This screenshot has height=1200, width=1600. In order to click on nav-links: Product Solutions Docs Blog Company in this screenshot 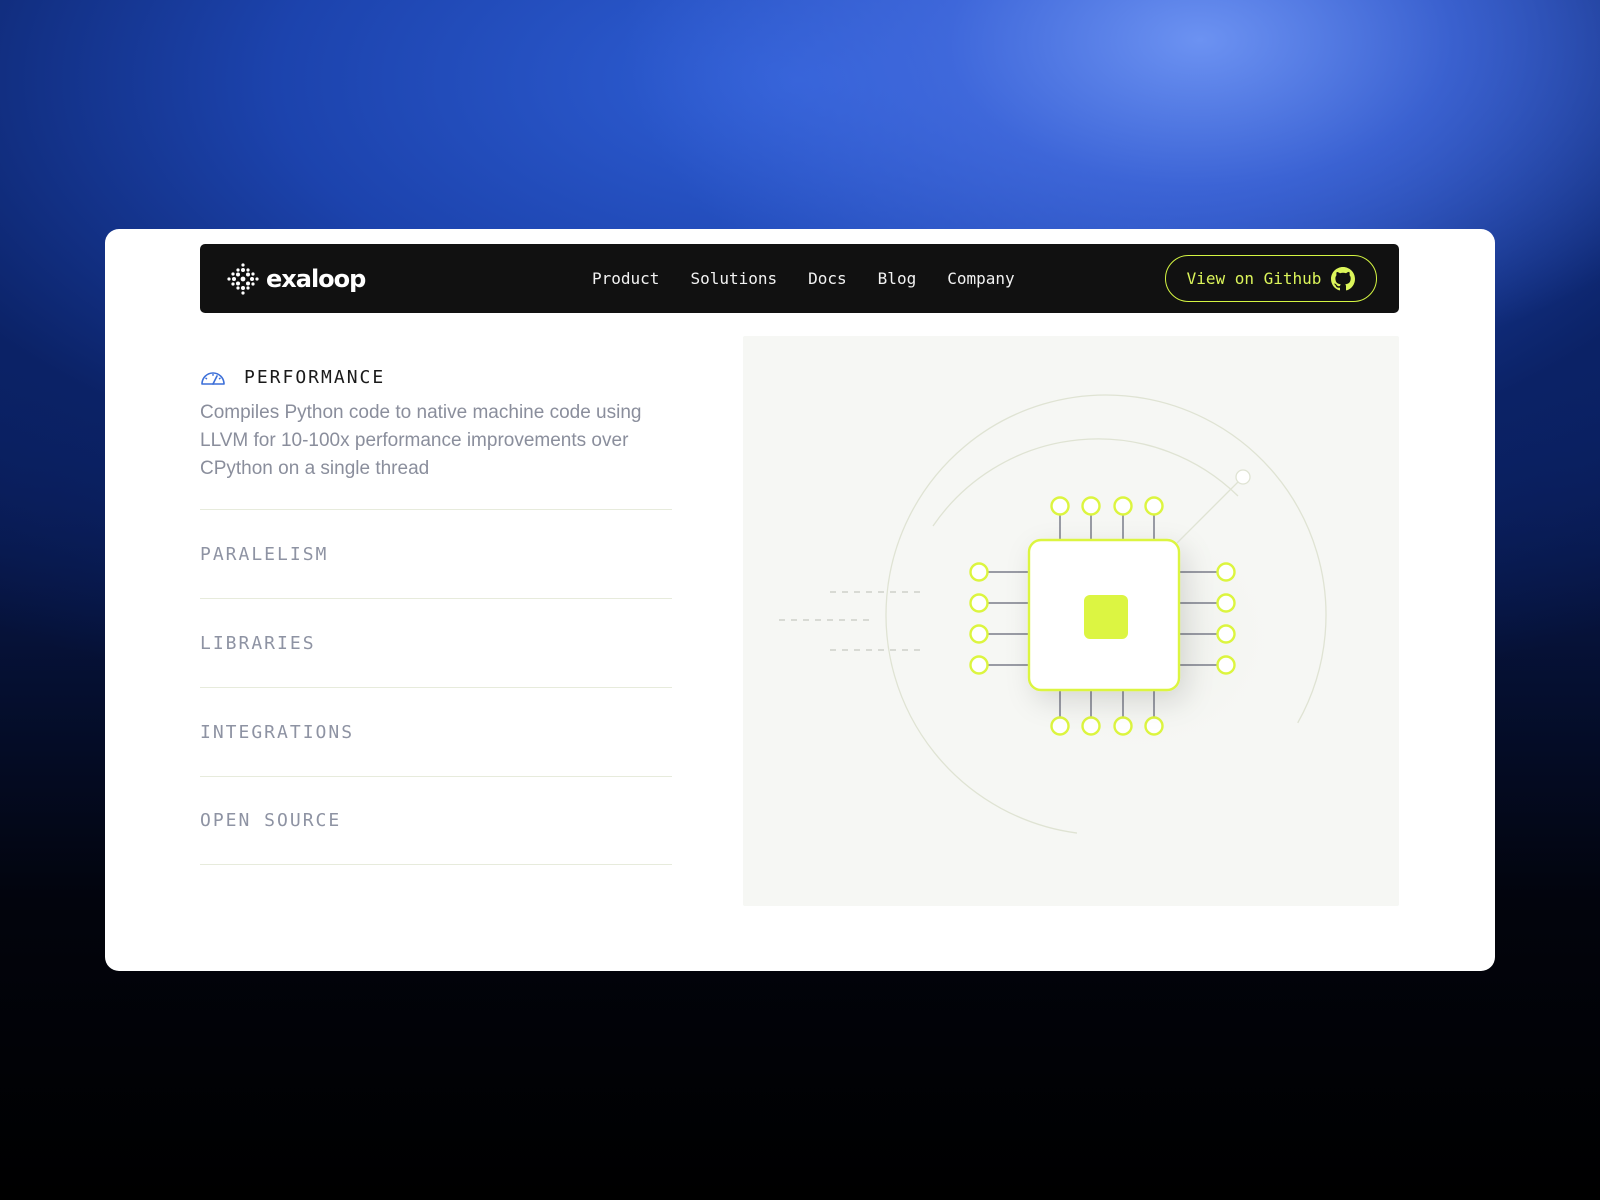, I will do `click(819, 278)`.